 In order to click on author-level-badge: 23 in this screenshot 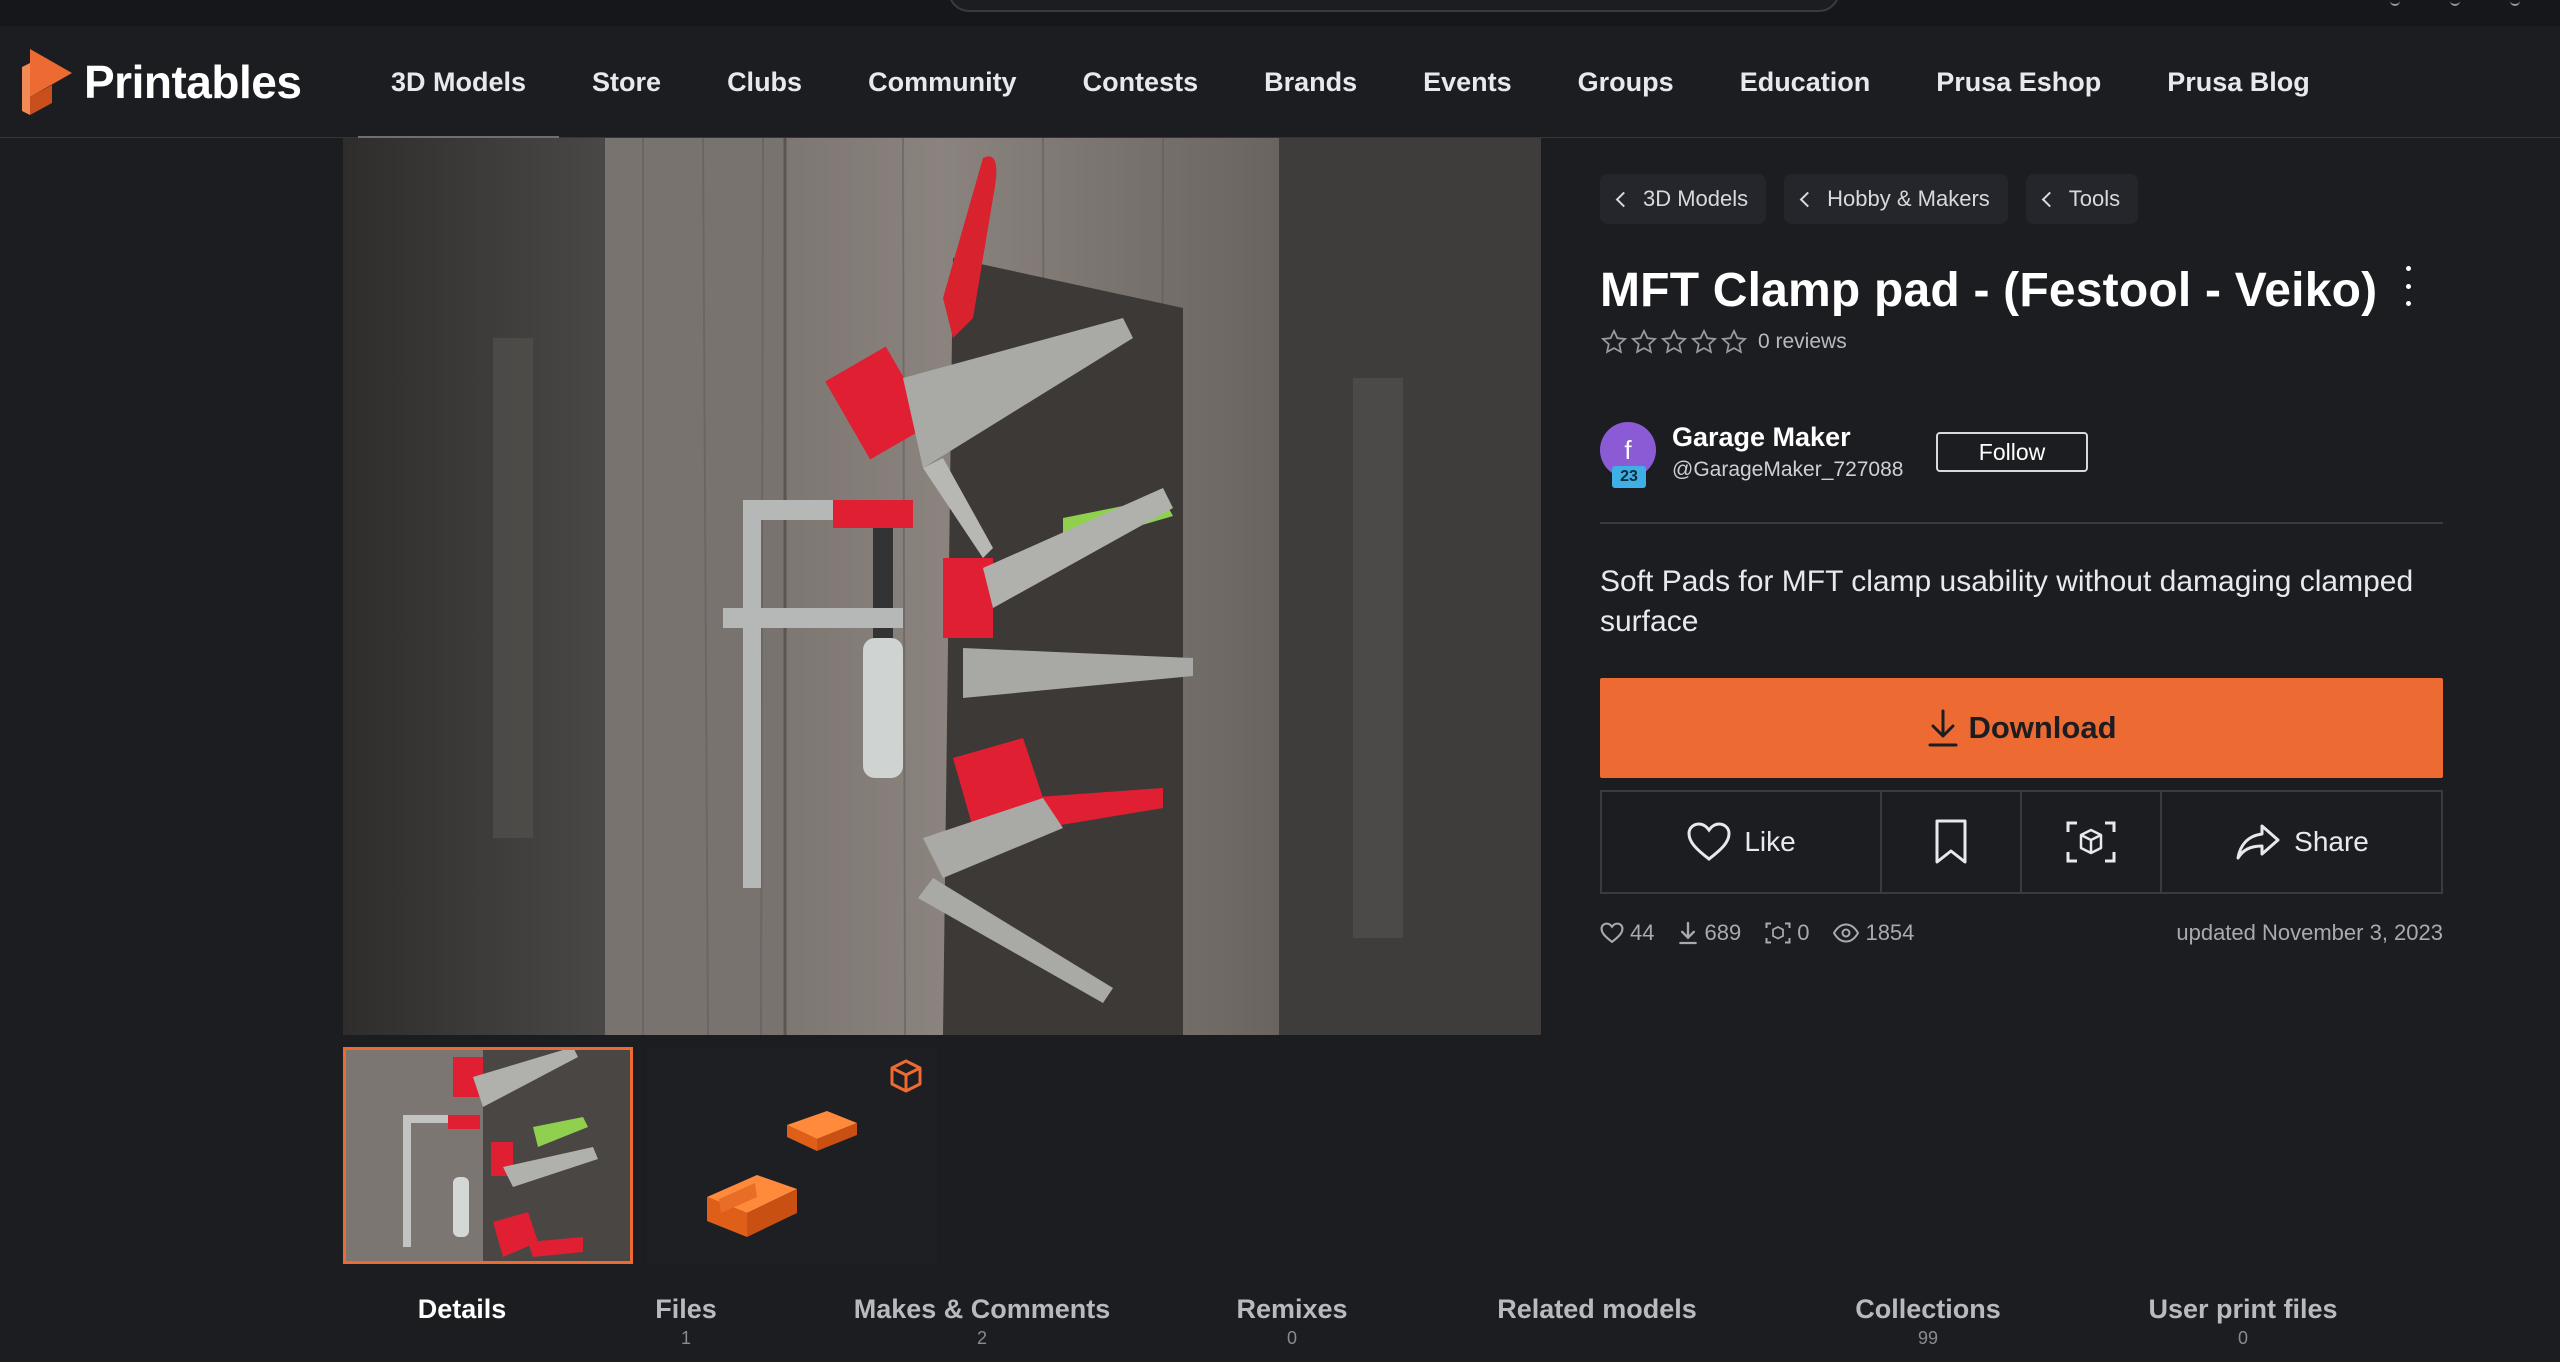, I will do `click(1629, 477)`.